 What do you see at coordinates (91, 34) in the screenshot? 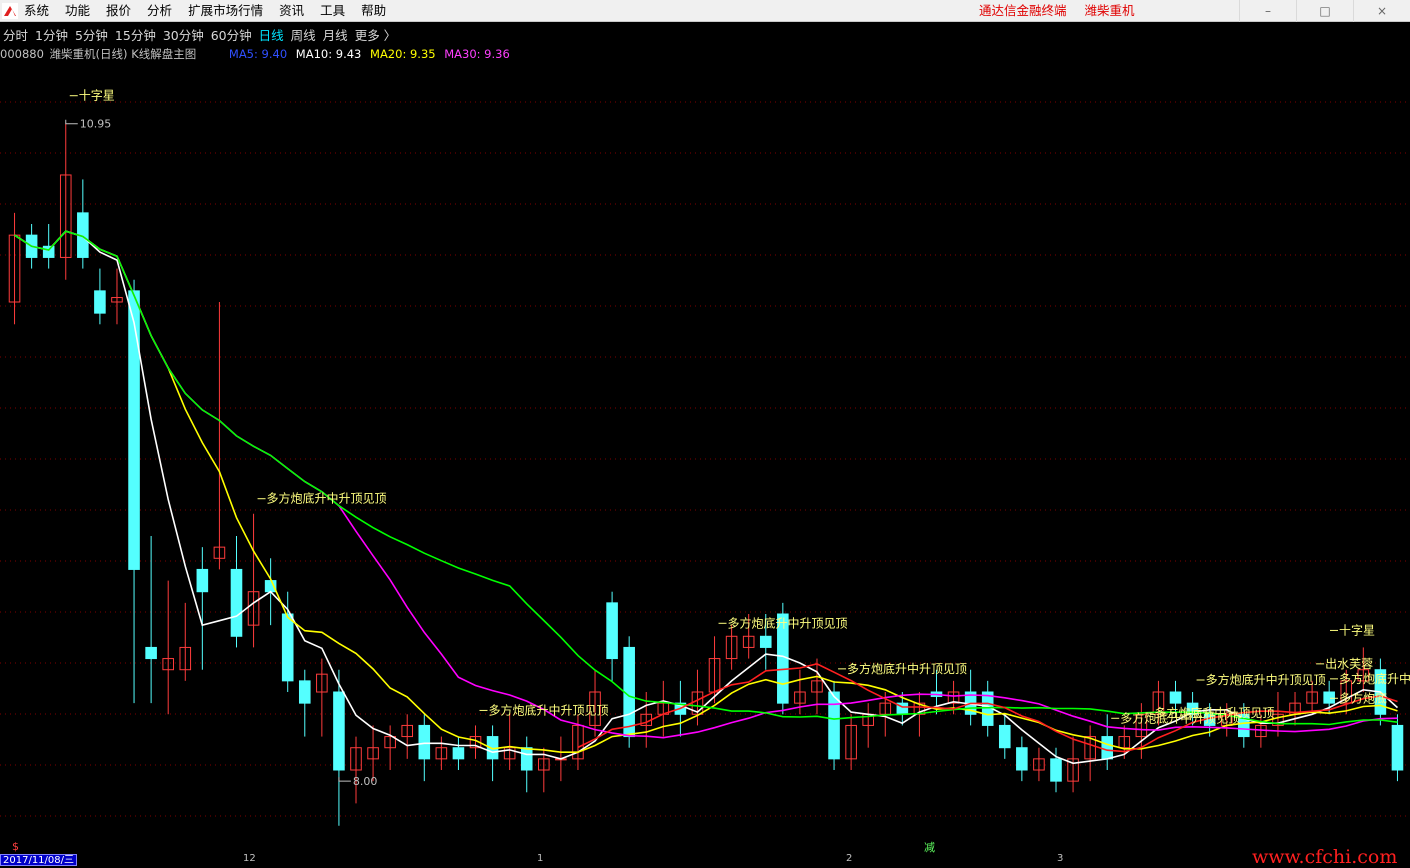
I see `period-tab-2: 5分钟` at bounding box center [91, 34].